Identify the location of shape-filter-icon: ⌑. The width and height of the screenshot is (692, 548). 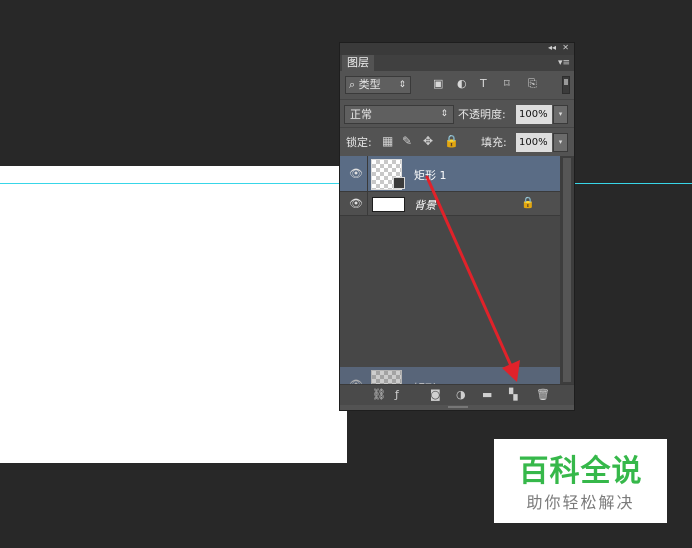
(507, 83).